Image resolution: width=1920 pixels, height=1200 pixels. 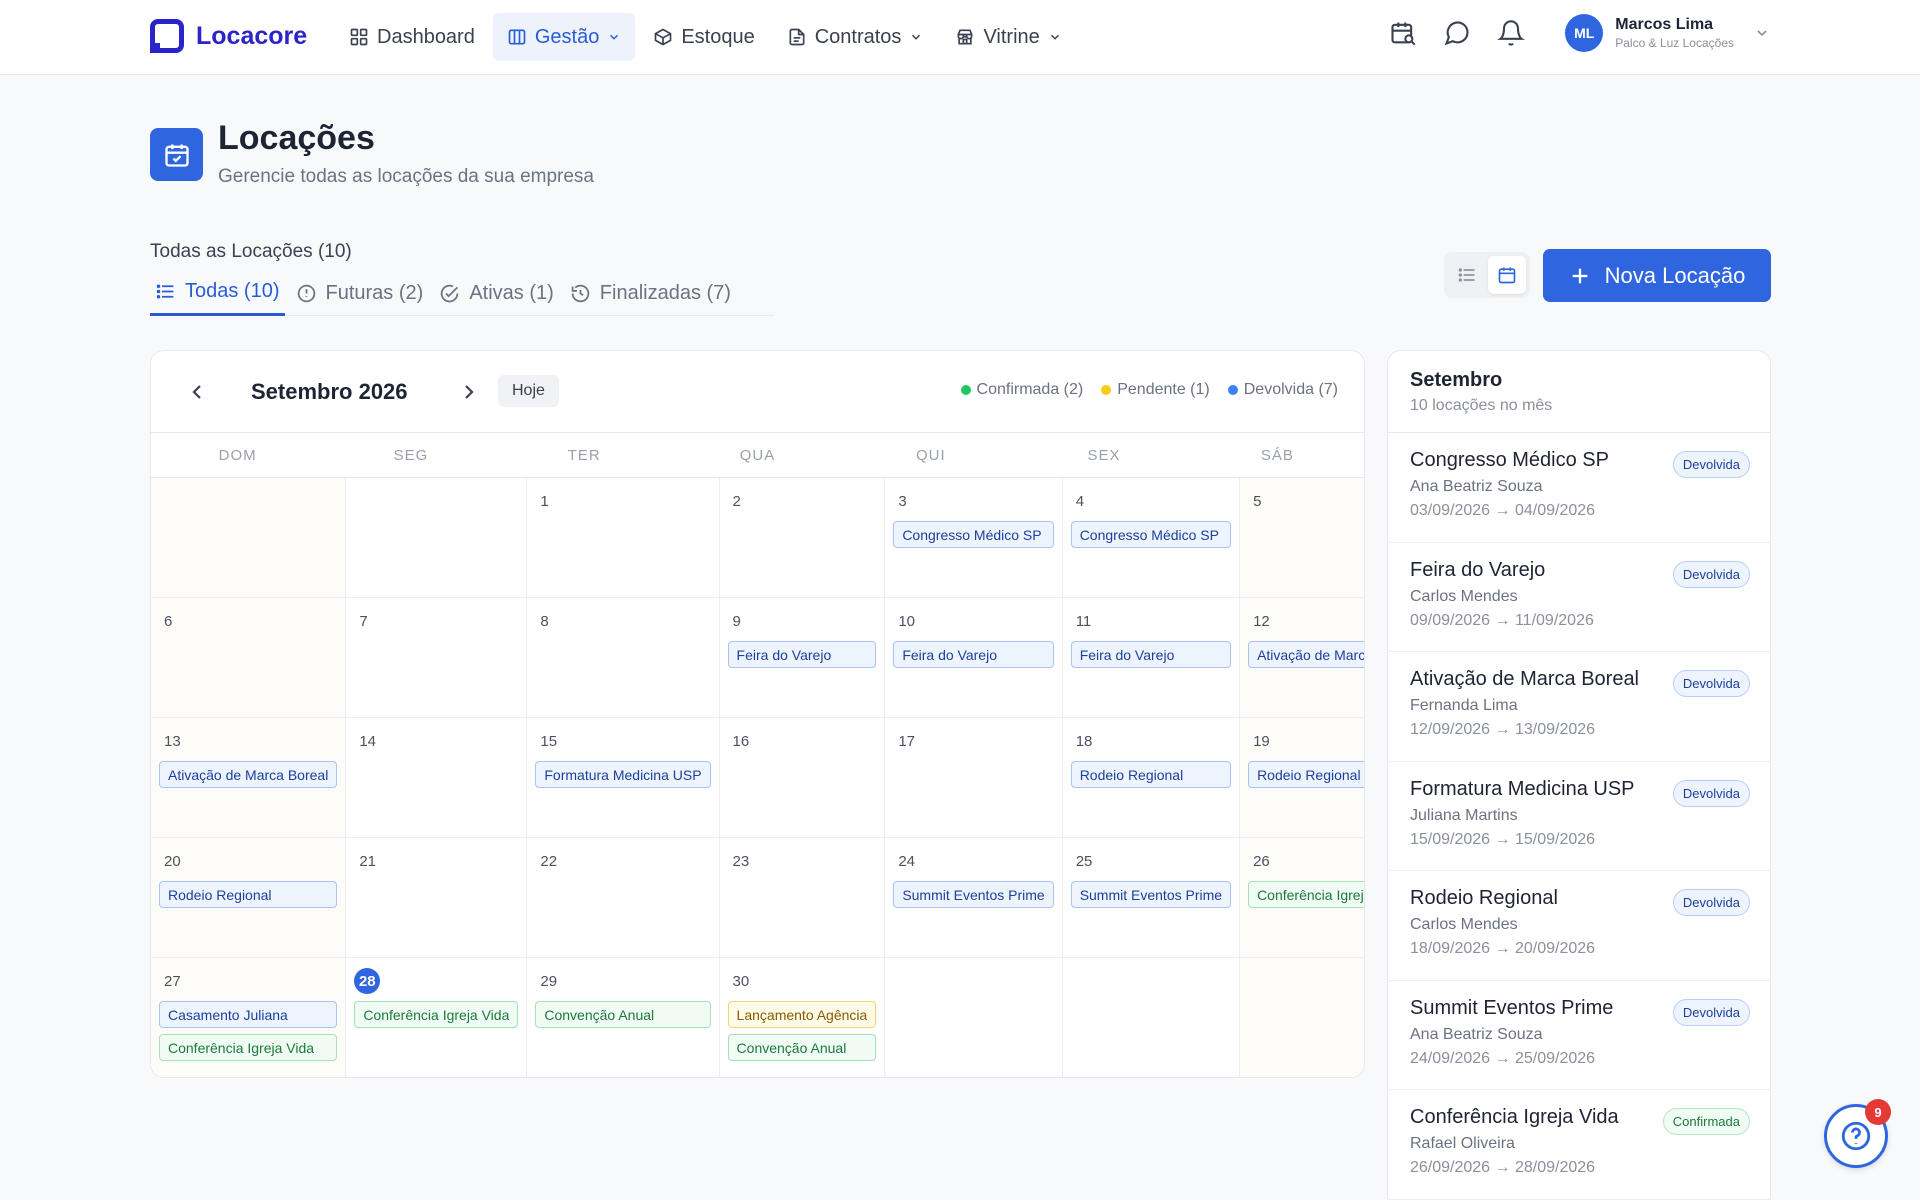 I want to click on calendar-day-cell: 8, so click(x=623, y=658).